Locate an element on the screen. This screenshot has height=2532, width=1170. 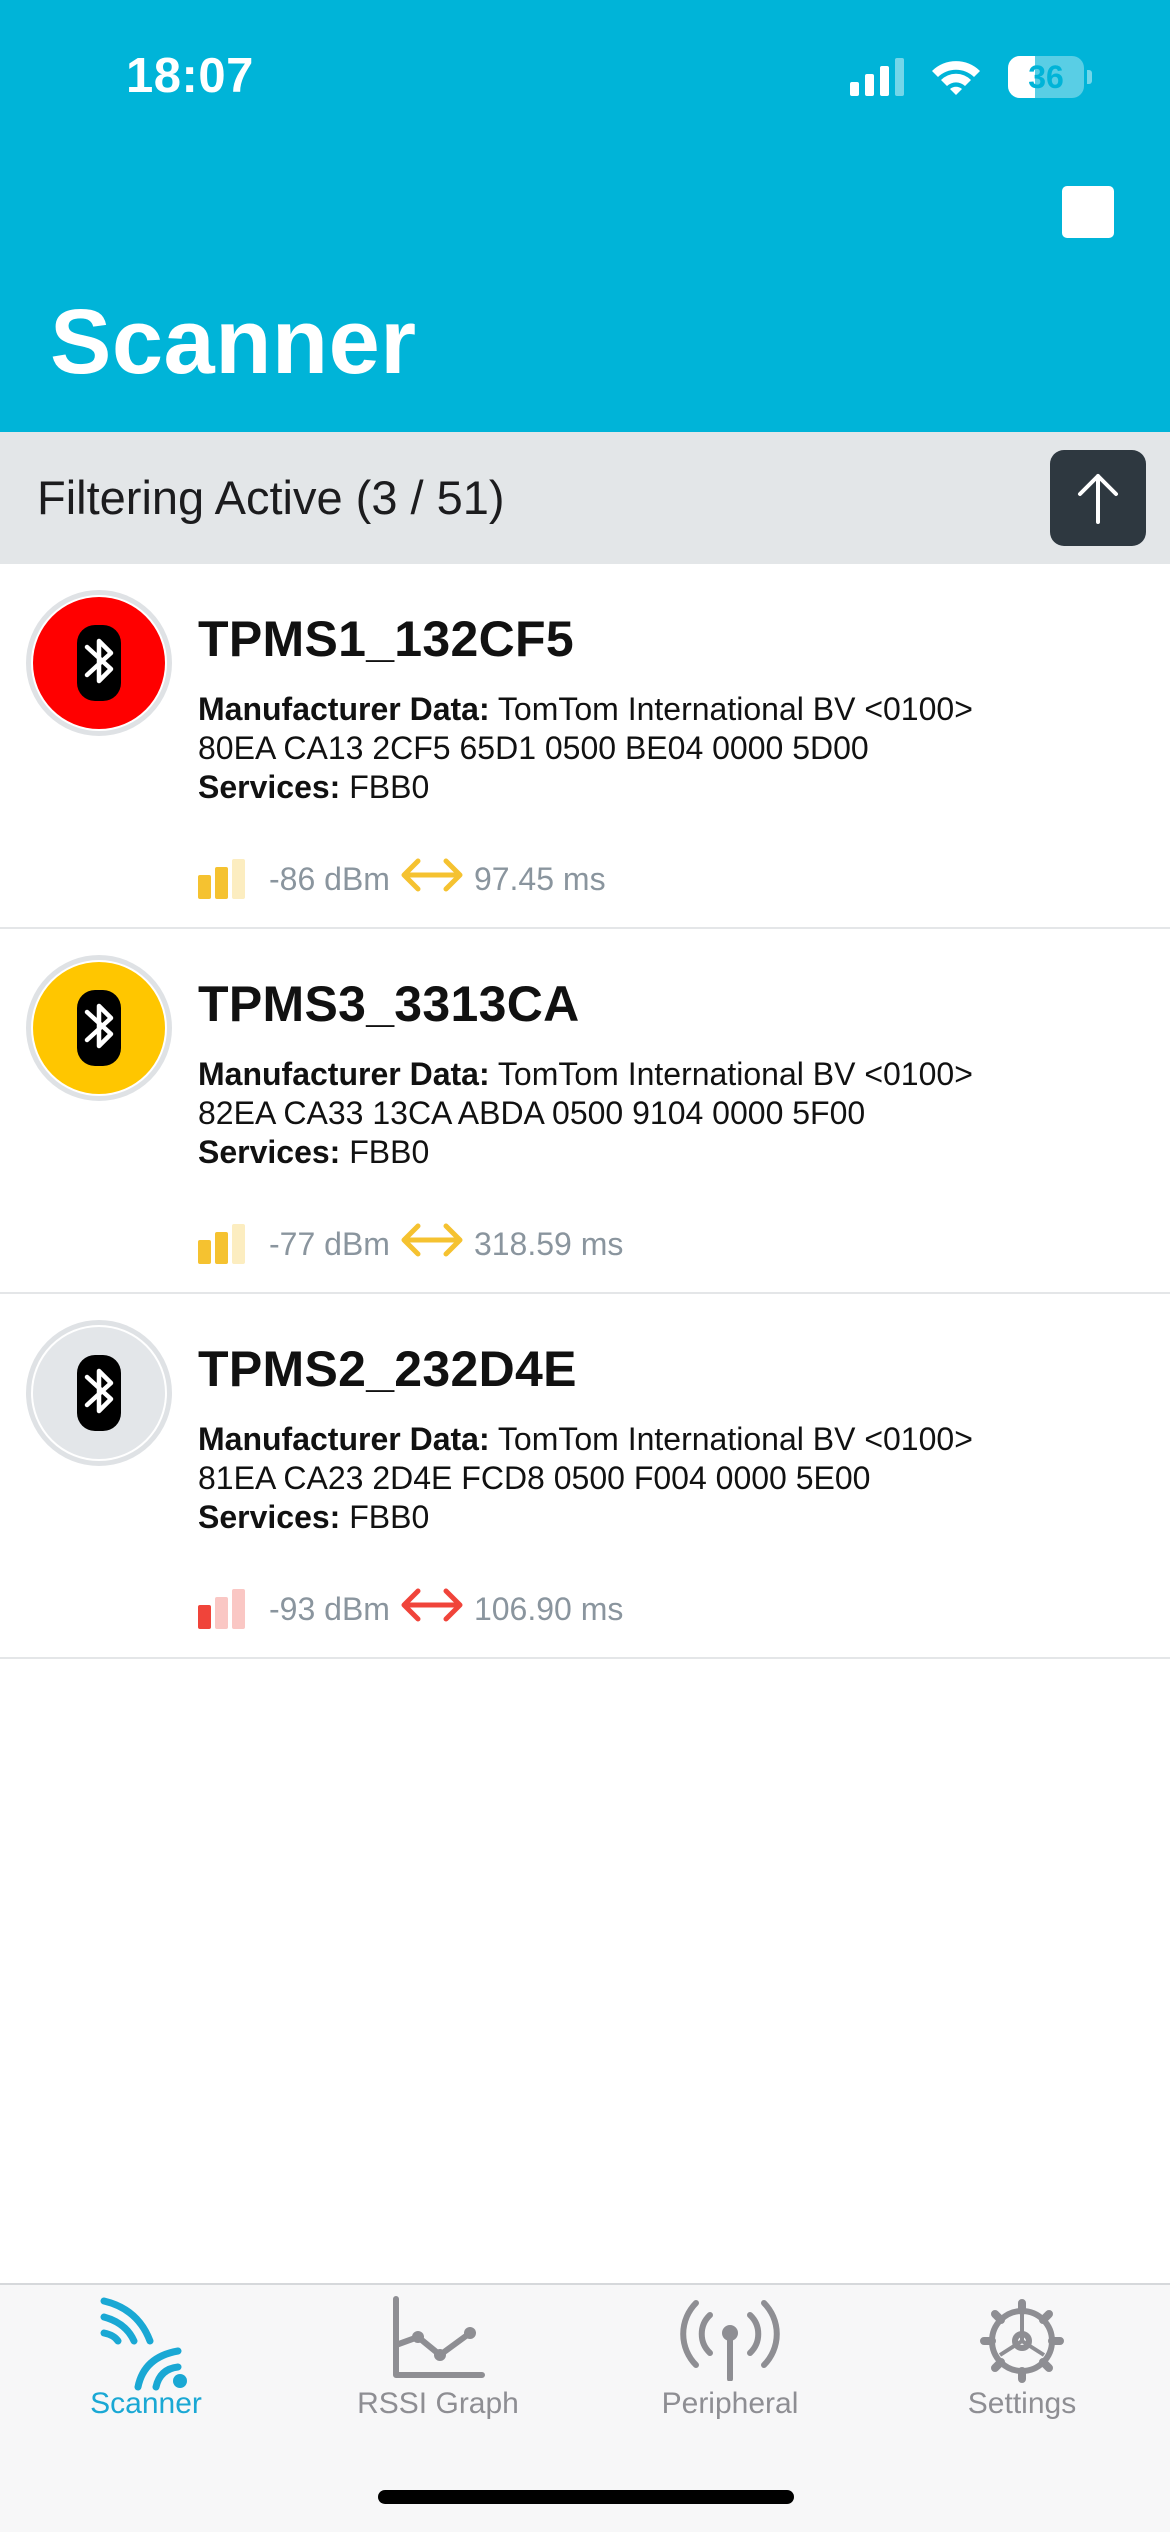
rssi-value: -77 dBm is located at coordinates (329, 1243).